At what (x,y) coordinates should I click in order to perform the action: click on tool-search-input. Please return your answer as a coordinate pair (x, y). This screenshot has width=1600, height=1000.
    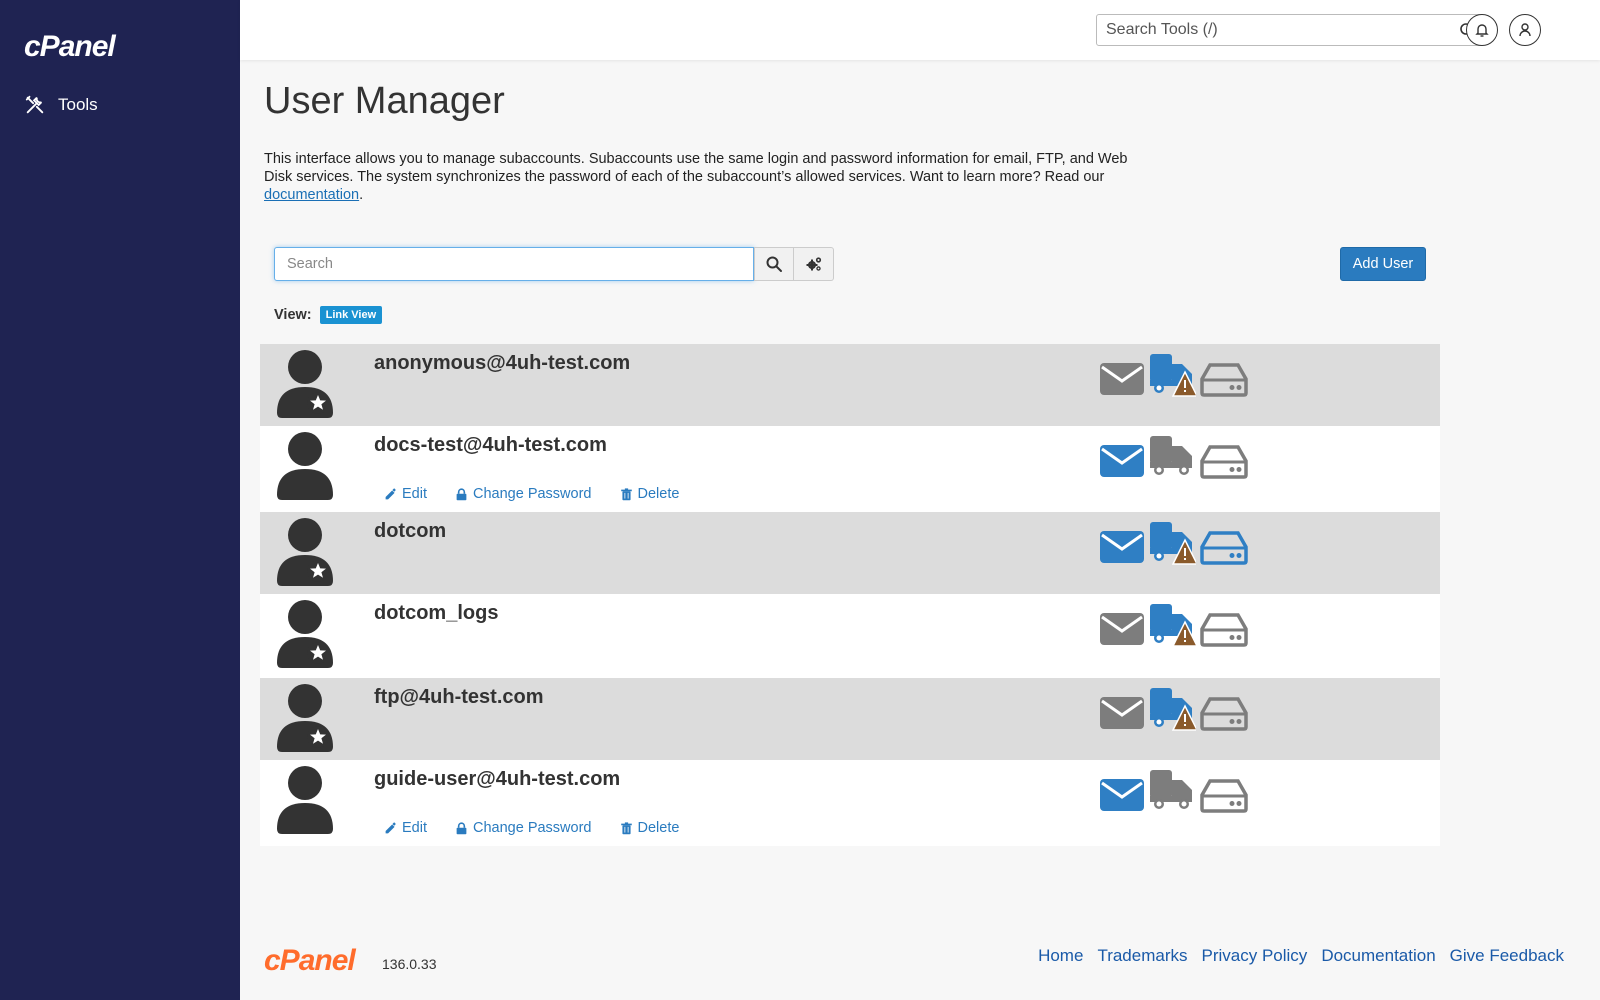
    Looking at the image, I should click on (1267, 30).